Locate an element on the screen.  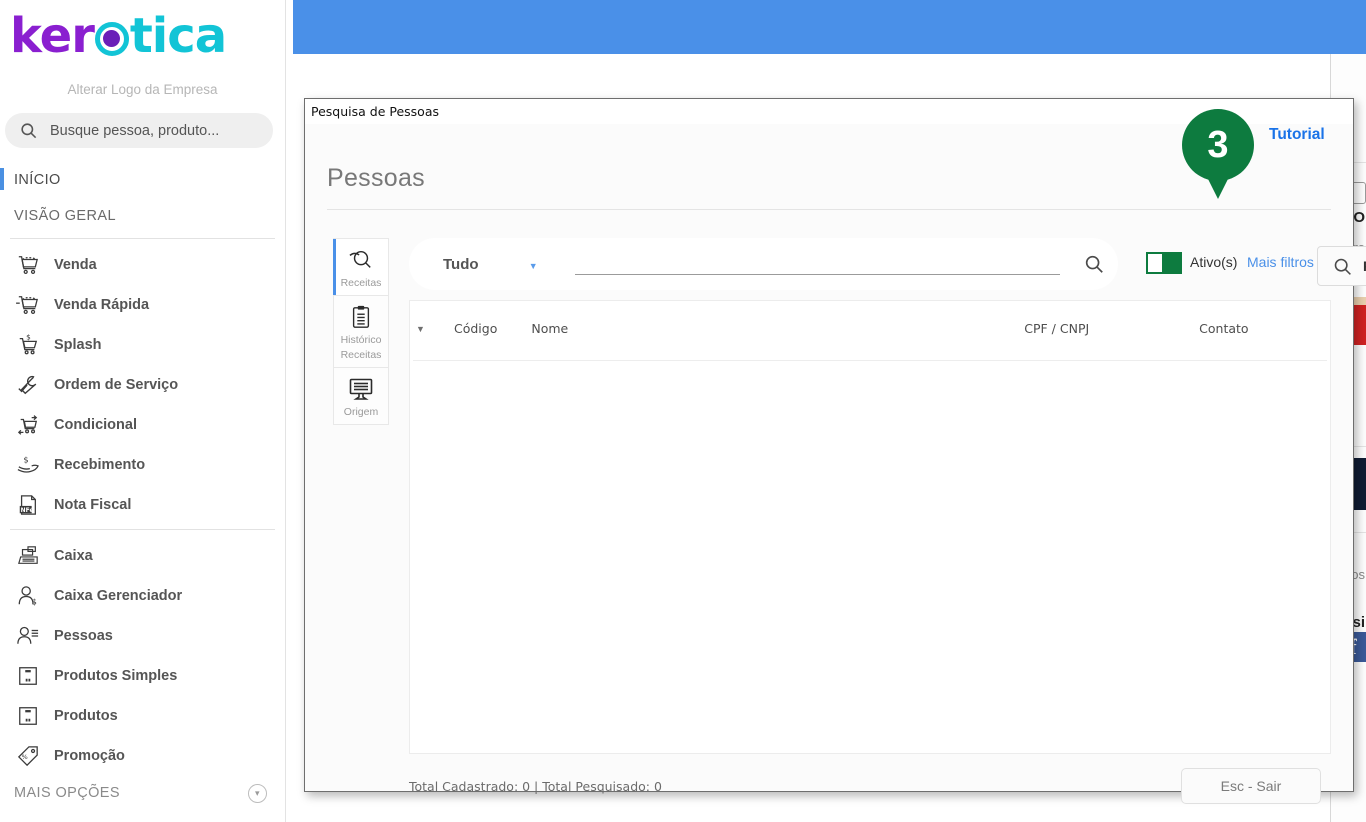
tab-label: Histórico is located at coordinates (361, 340).